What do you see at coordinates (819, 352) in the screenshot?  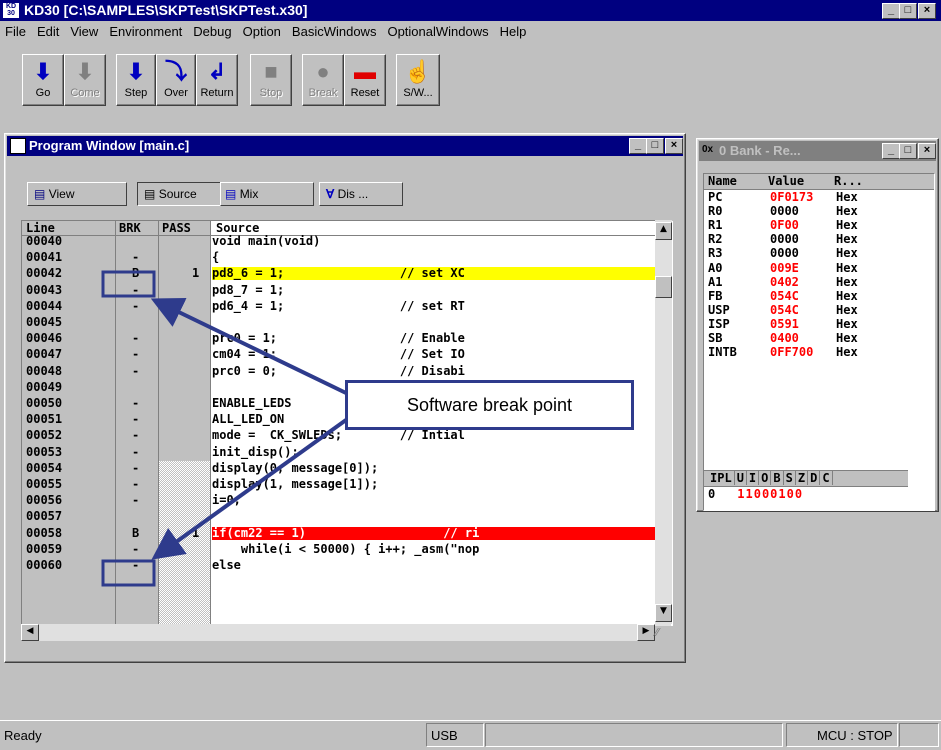 I see `register-row: INTB 0FF700 Hex` at bounding box center [819, 352].